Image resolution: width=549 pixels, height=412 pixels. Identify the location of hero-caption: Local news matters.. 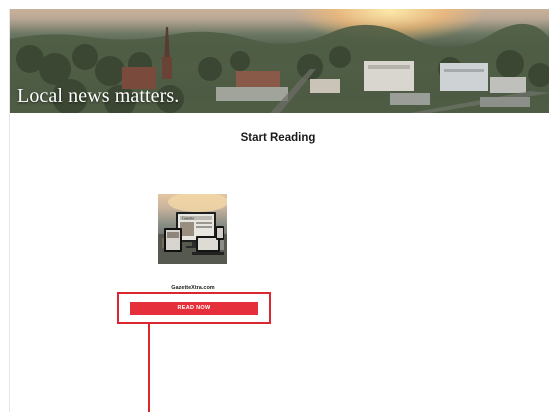
(98, 96).